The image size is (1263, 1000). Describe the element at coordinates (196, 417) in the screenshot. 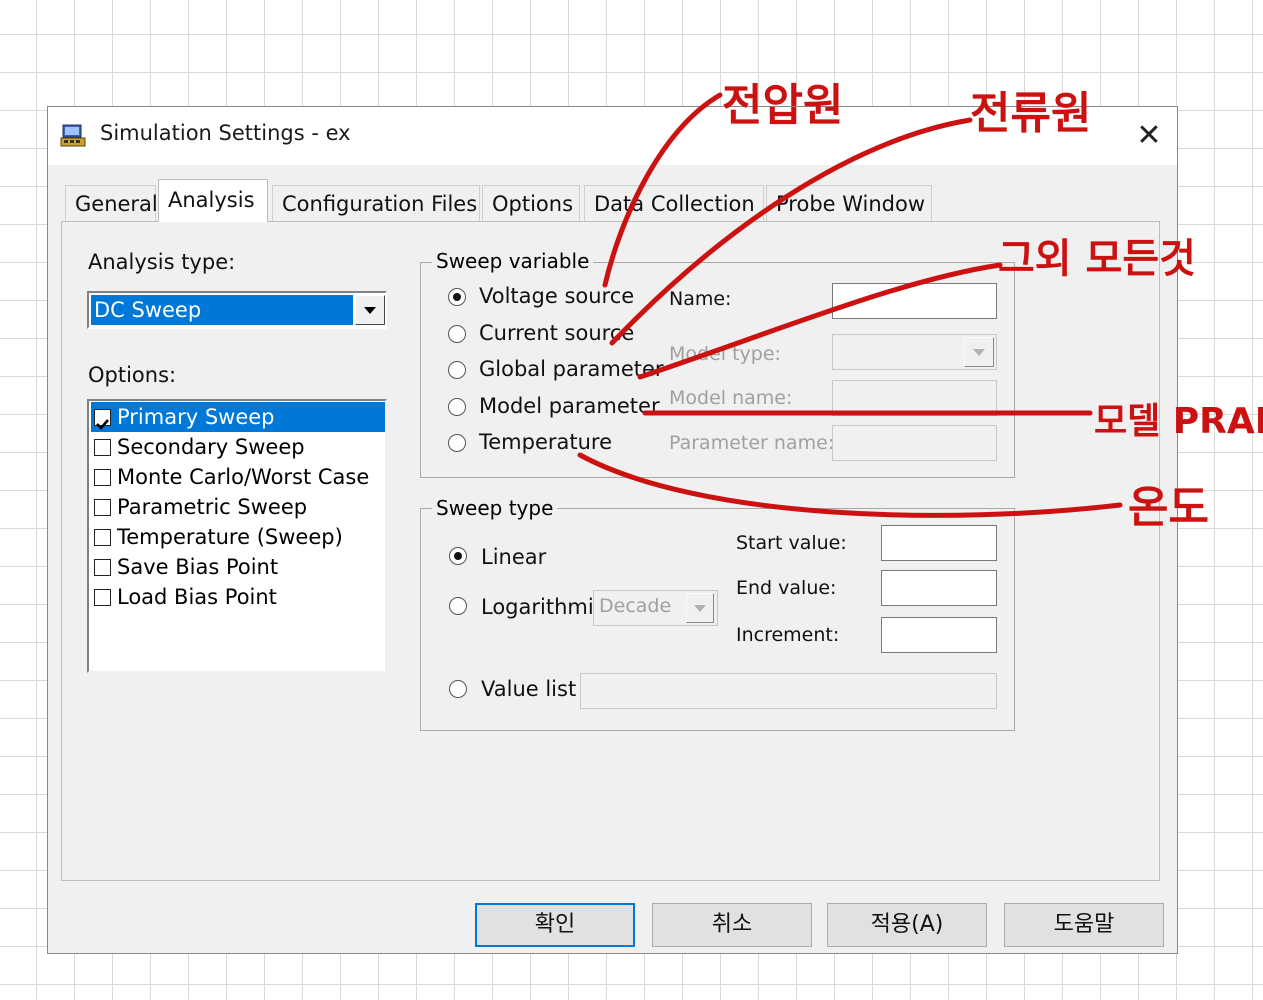

I see `option-label: Primary Sweep` at that location.